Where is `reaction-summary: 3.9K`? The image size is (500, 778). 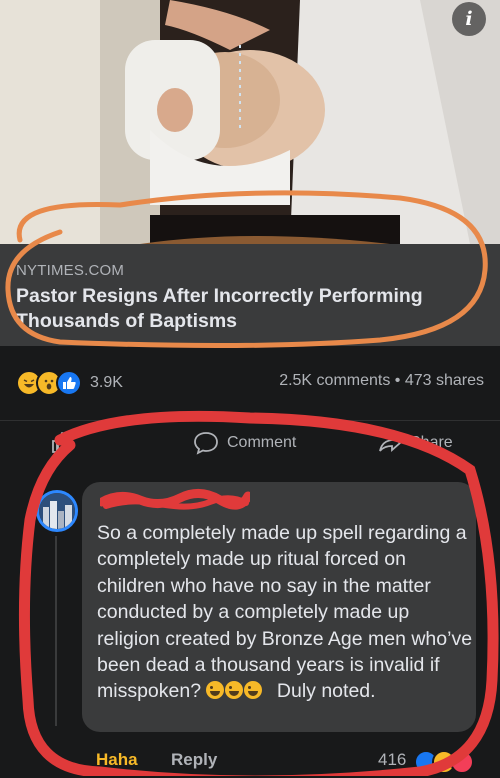 reaction-summary: 3.9K is located at coordinates (69, 383).